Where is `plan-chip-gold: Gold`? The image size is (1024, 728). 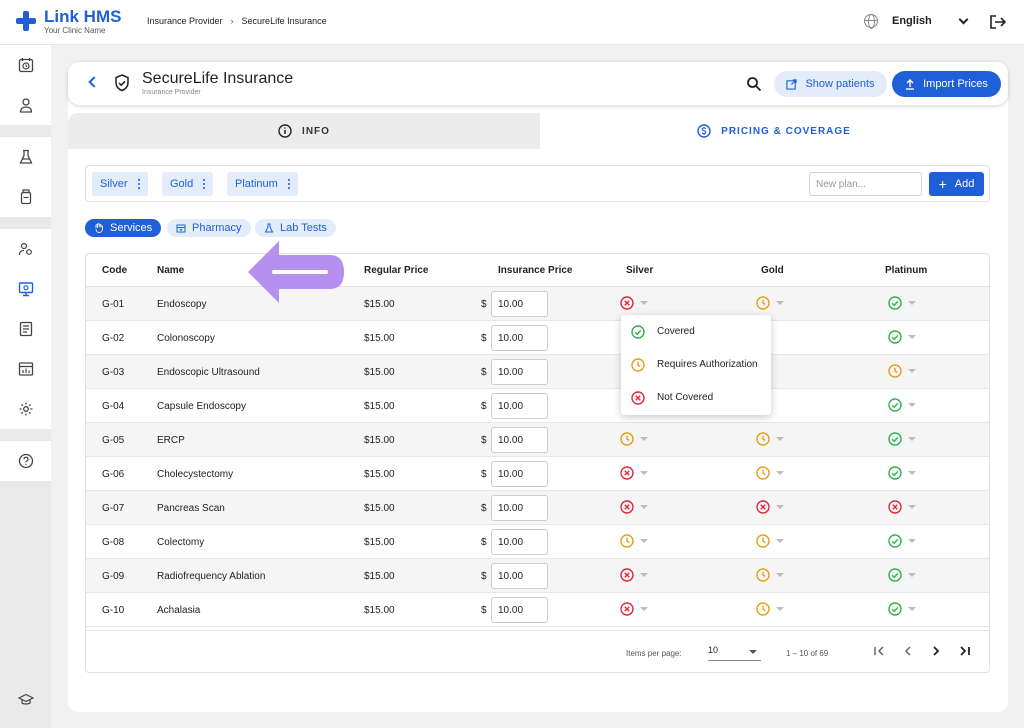
plan-chip-gold: Gold is located at coordinates (188, 184).